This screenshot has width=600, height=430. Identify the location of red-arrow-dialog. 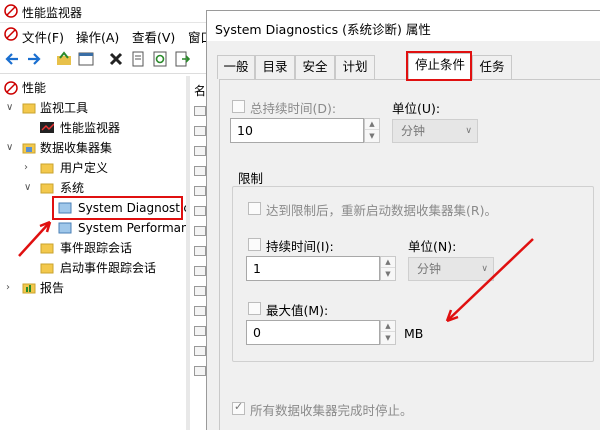
(489, 280).